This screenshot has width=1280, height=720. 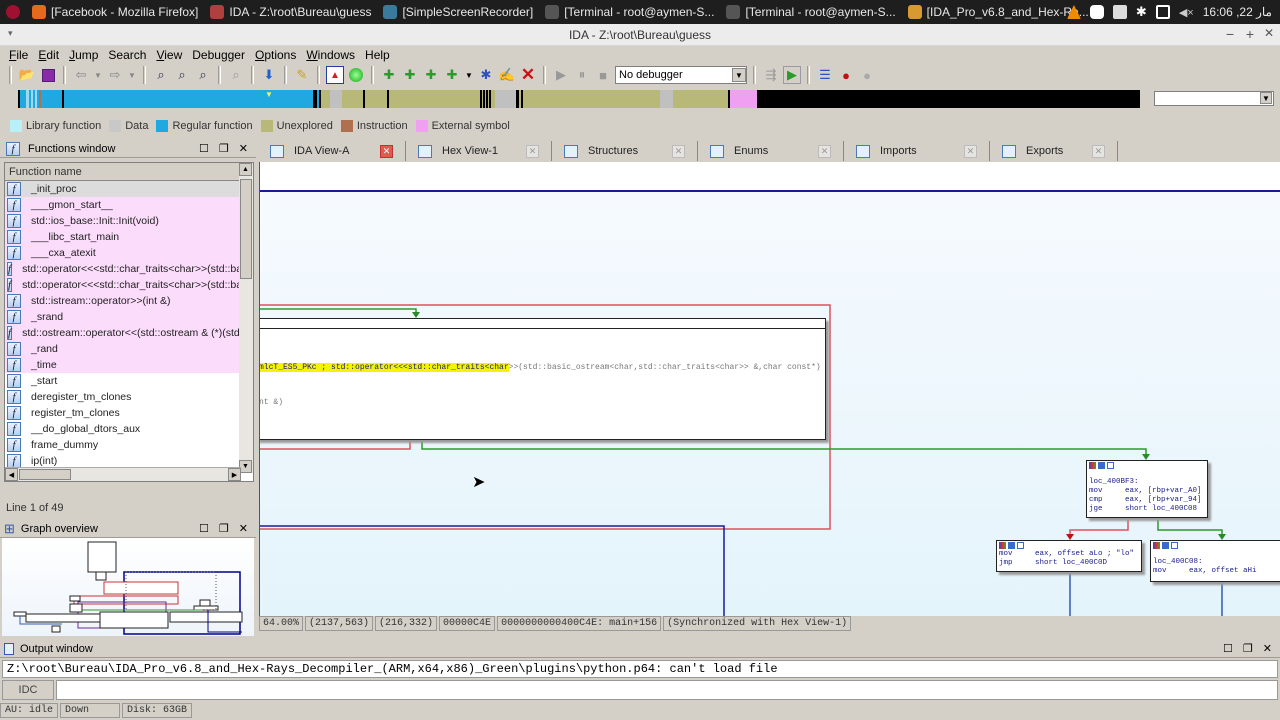 I want to click on add-dropdown-icon: ▼, so click(x=469, y=75).